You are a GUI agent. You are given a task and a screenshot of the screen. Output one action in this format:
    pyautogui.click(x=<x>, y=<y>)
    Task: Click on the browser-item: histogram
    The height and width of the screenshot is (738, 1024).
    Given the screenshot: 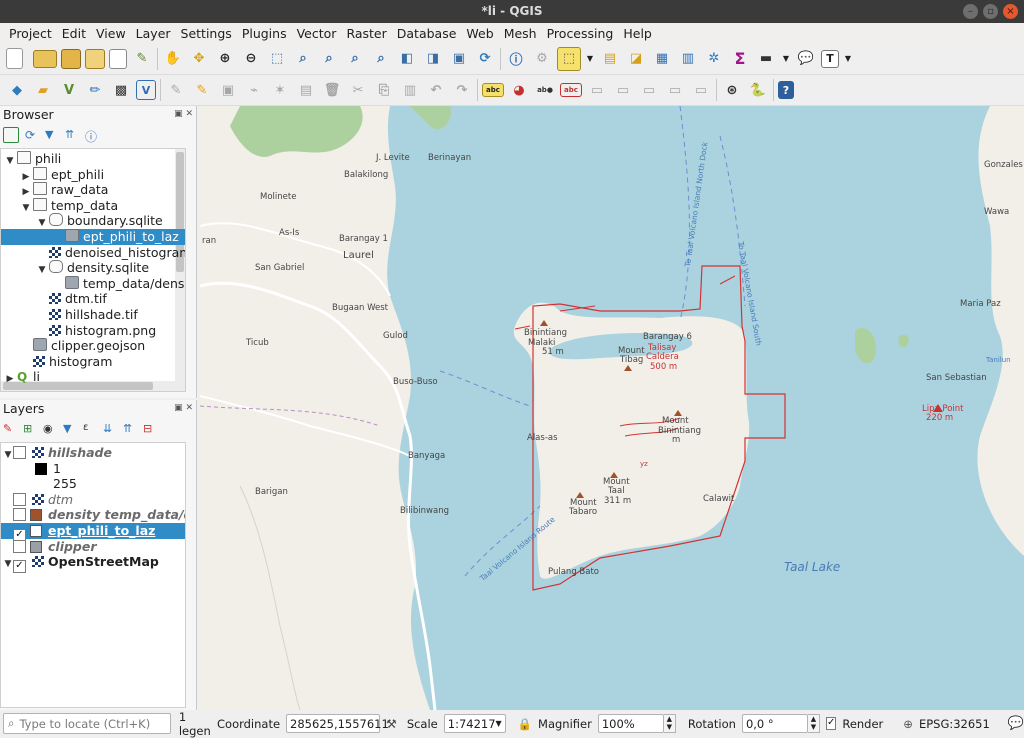 What is the action you would take?
    pyautogui.click(x=93, y=362)
    